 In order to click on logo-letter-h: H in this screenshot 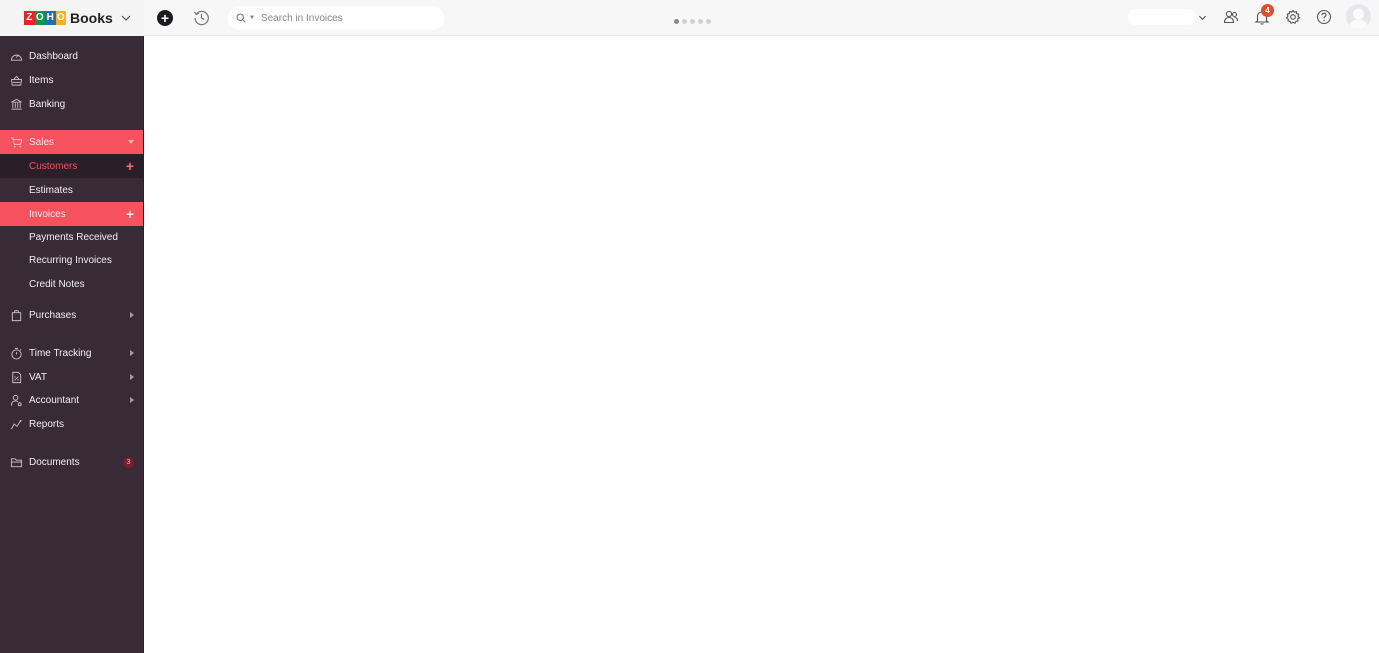, I will do `click(50, 18)`.